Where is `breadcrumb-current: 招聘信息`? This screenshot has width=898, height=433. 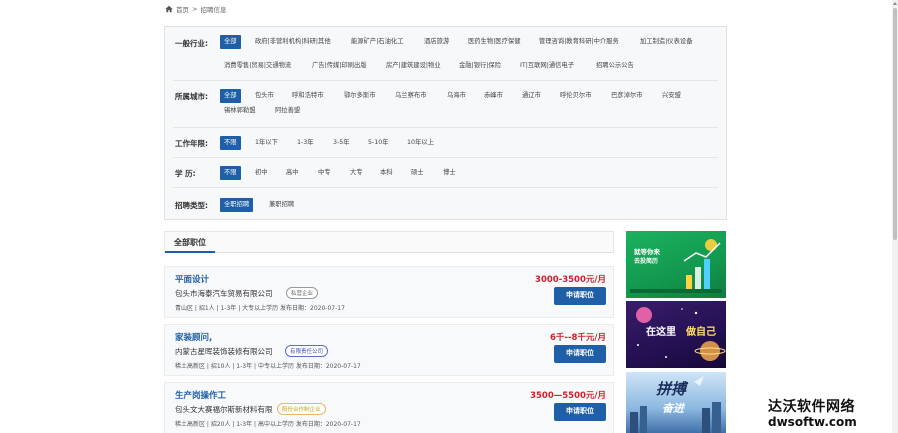 breadcrumb-current: 招聘信息 is located at coordinates (213, 10).